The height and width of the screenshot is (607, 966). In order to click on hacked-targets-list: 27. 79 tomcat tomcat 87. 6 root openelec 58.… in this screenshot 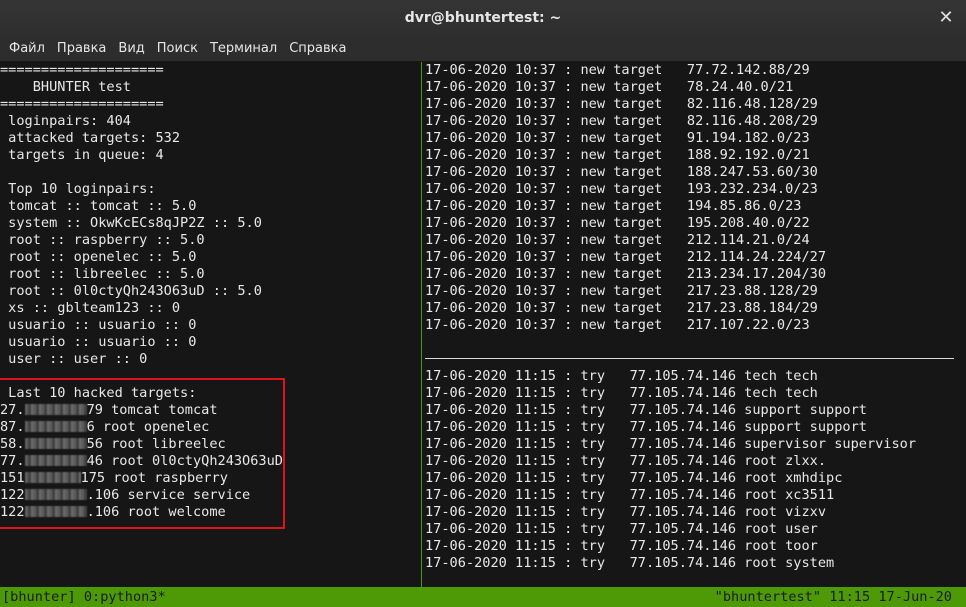, I will do `click(210, 461)`.